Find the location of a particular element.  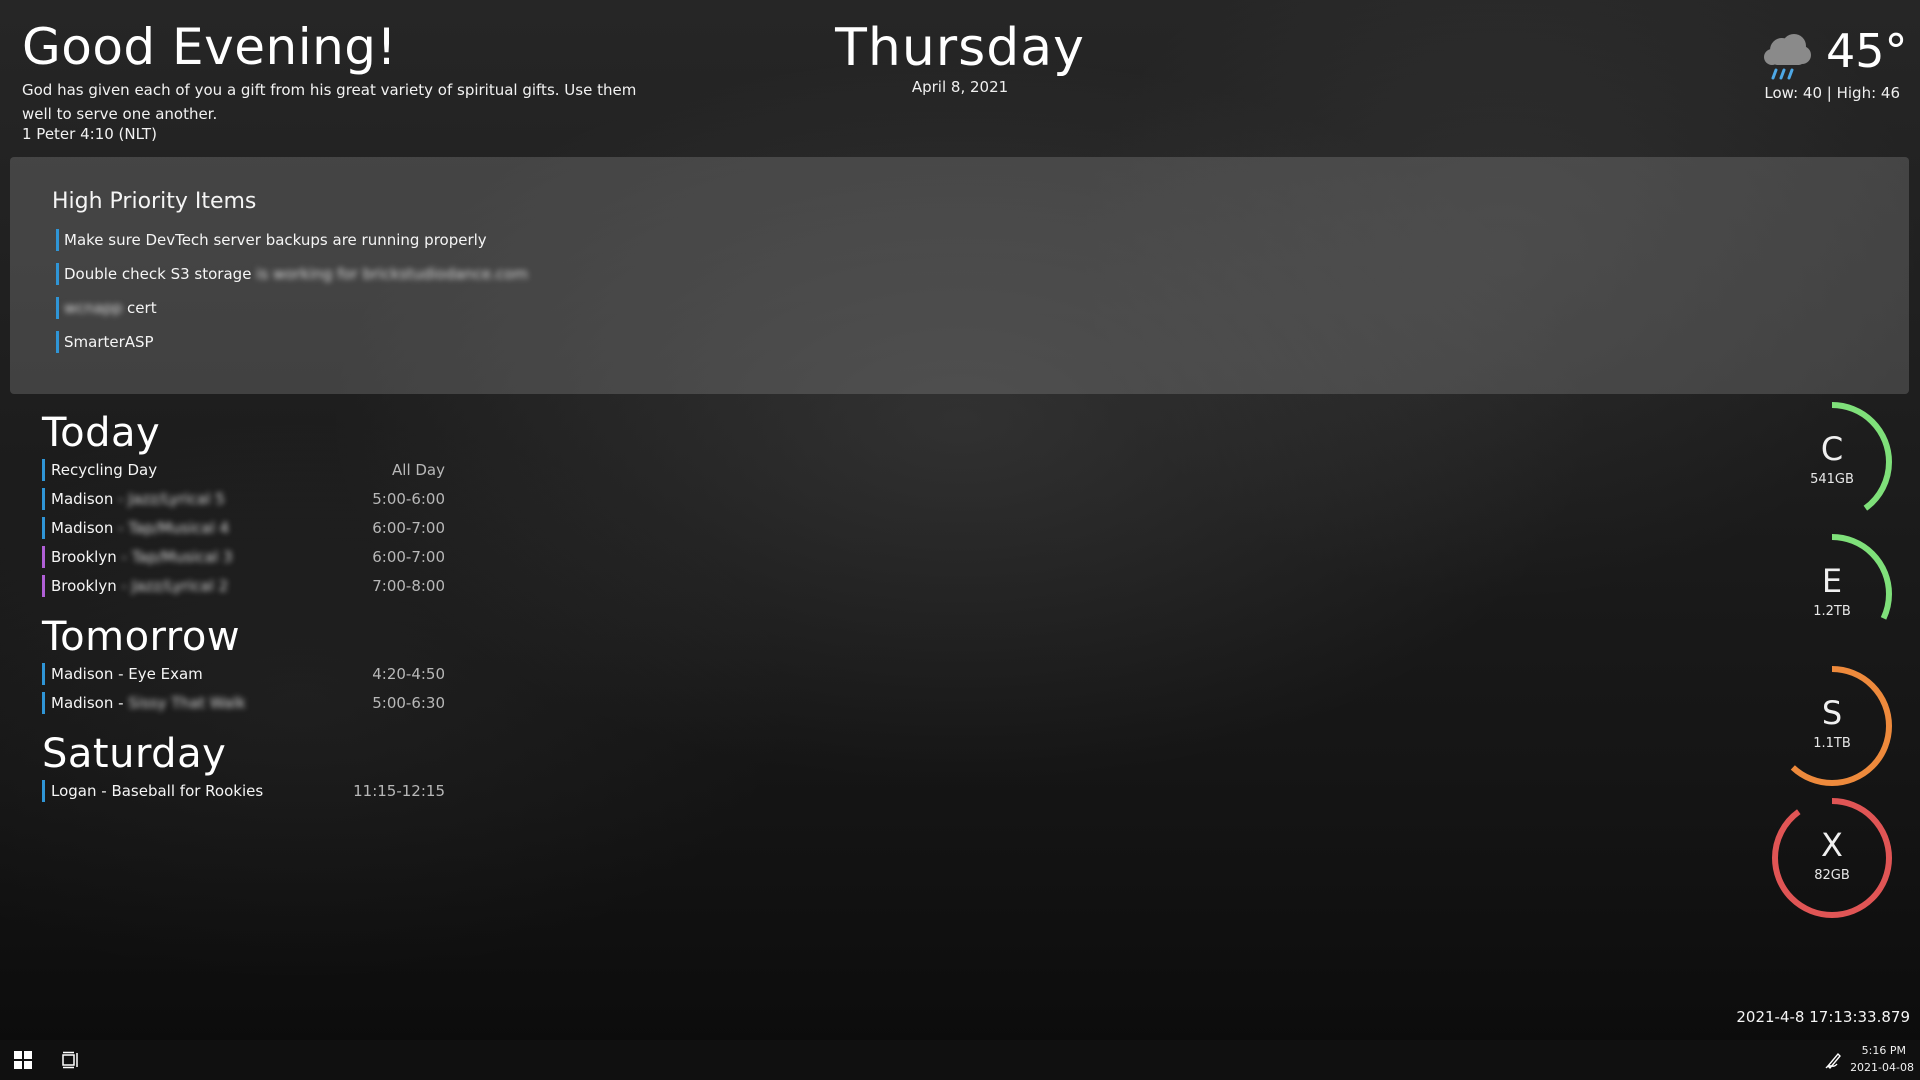

event-time: All Day is located at coordinates (418, 470).